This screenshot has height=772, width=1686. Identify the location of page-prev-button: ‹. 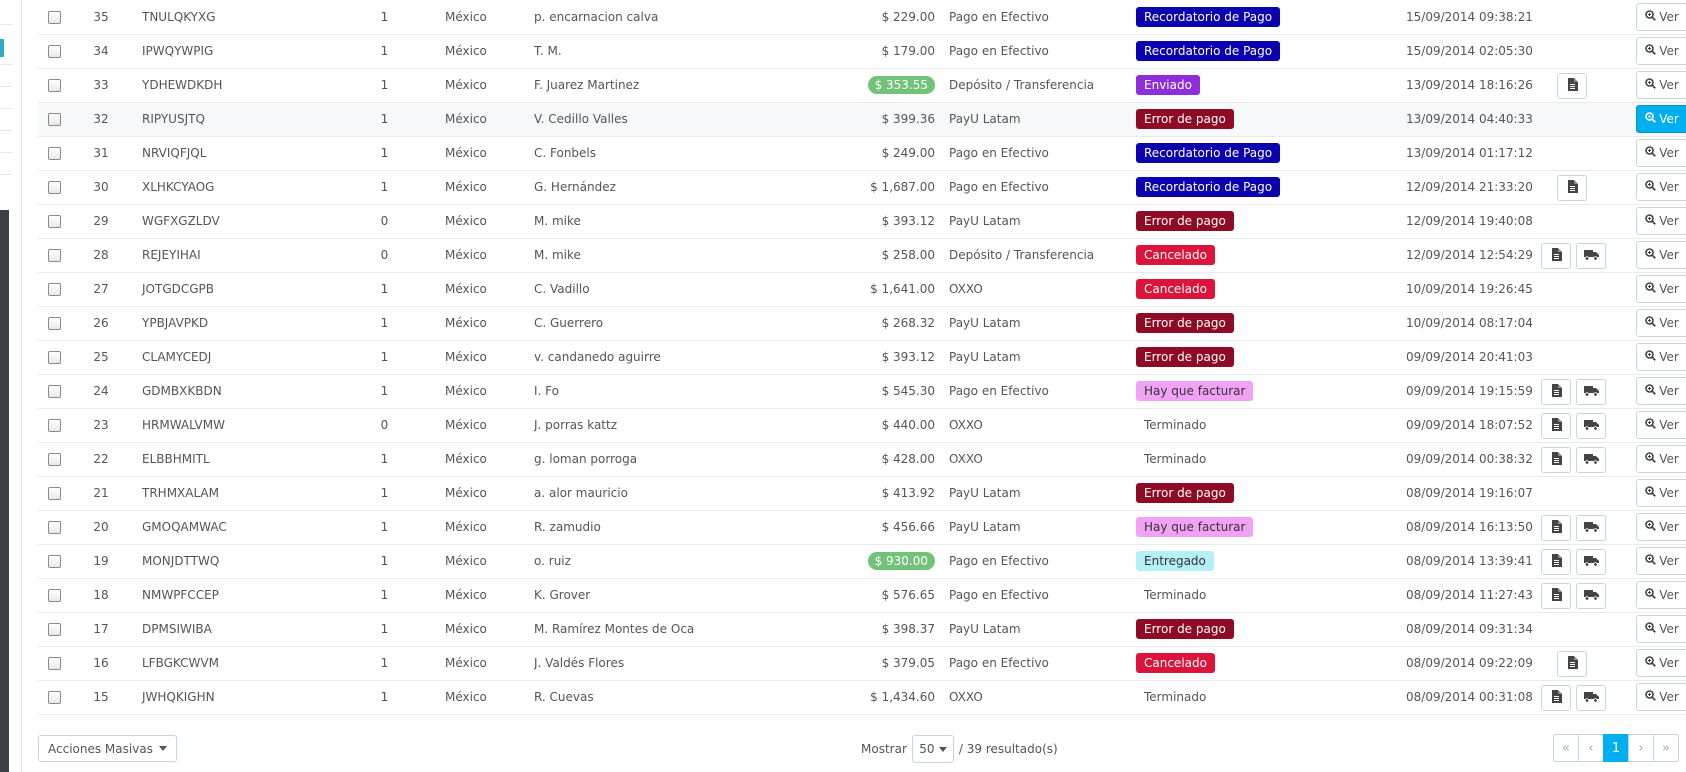
(1591, 748).